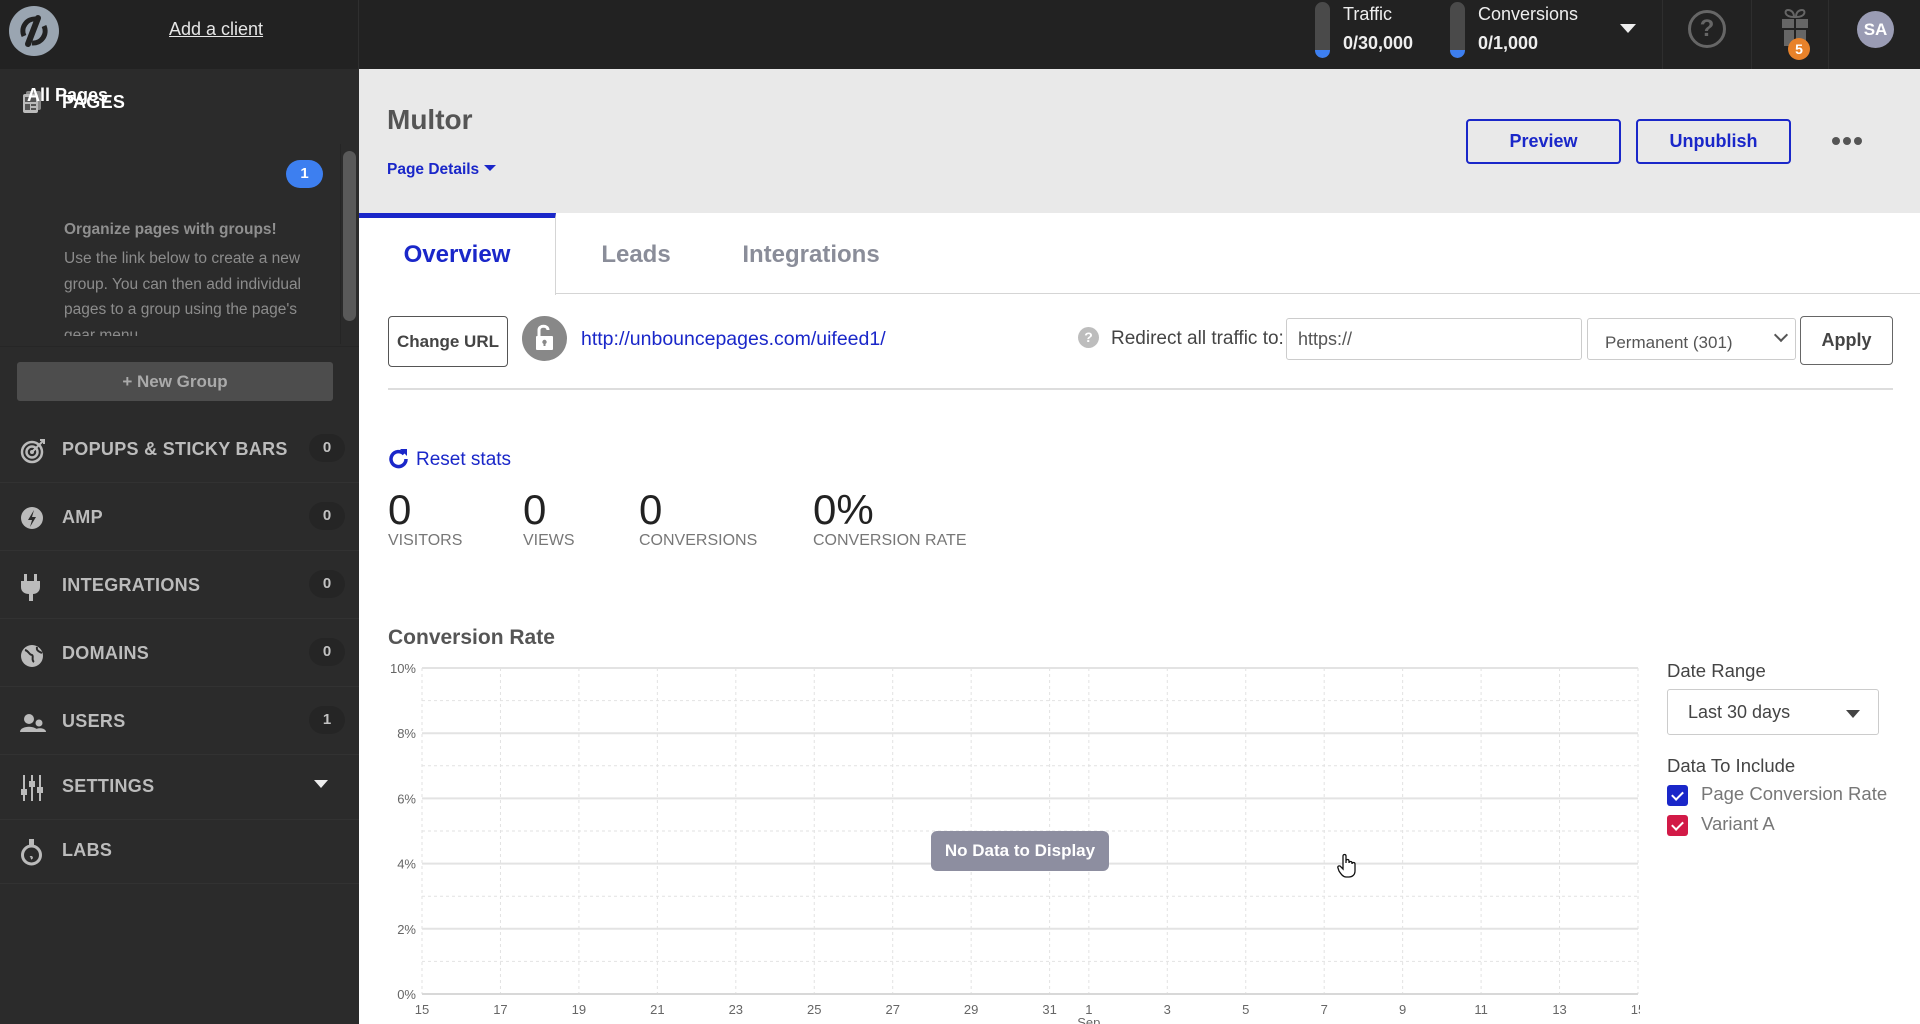 This screenshot has height=1024, width=1920. Describe the element at coordinates (1368, 14) in the screenshot. I see `traffic-label: Traffic` at that location.